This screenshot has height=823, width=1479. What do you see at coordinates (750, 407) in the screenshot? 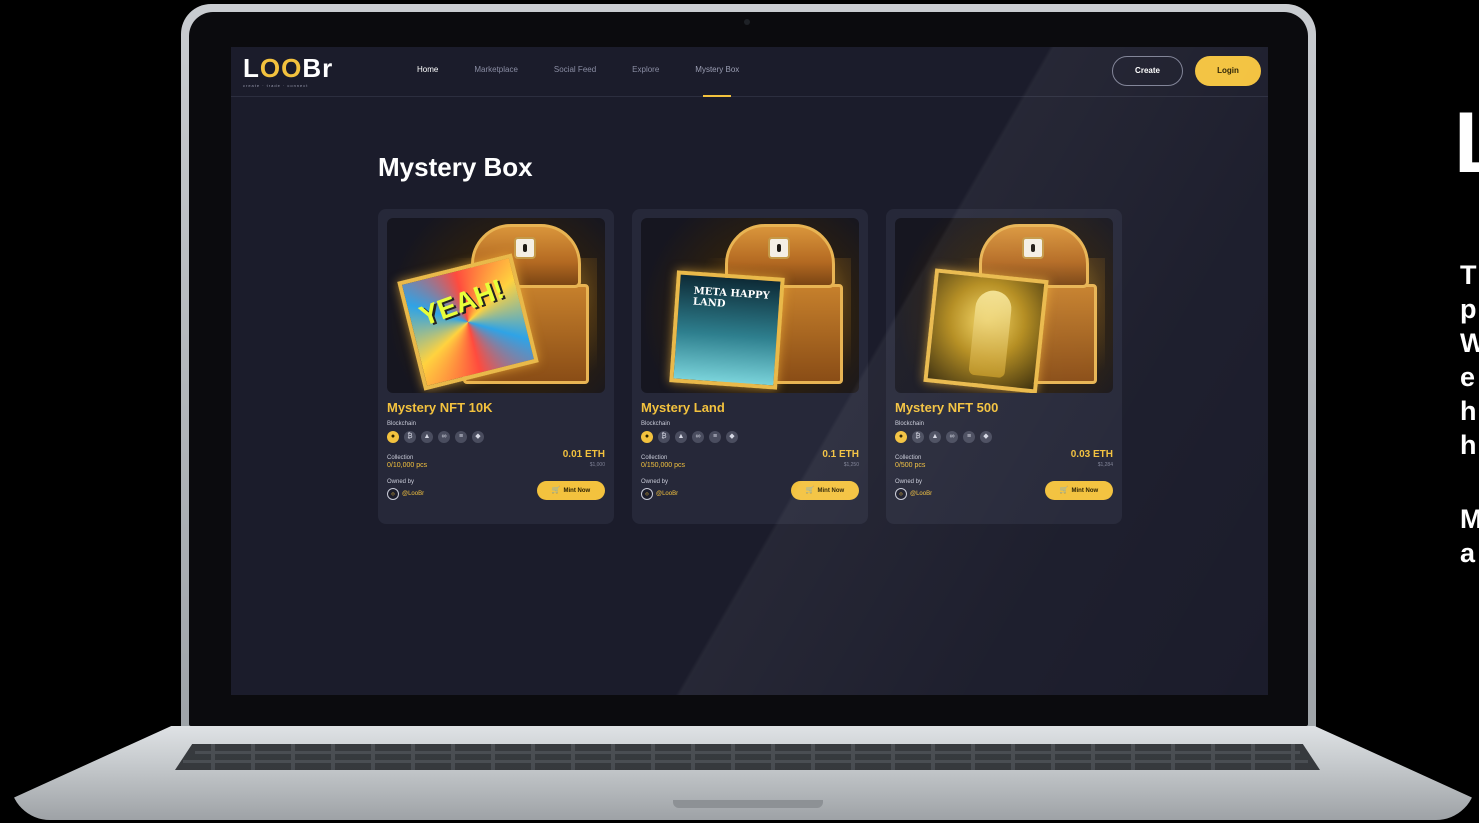
I see `card-title: Mystery Land` at bounding box center [750, 407].